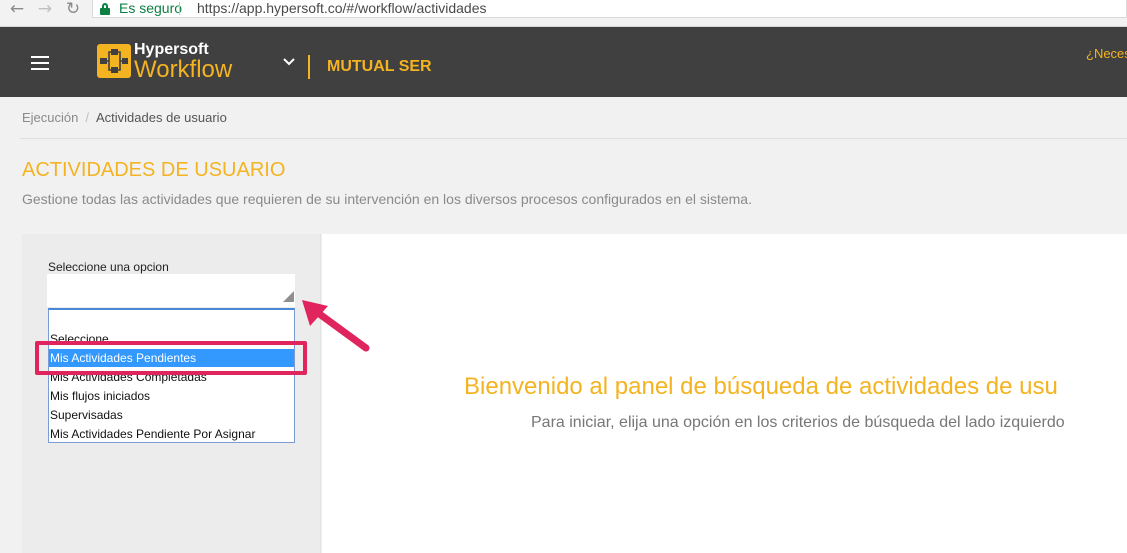 The image size is (1127, 553). What do you see at coordinates (309, 67) in the screenshot?
I see `header-divider` at bounding box center [309, 67].